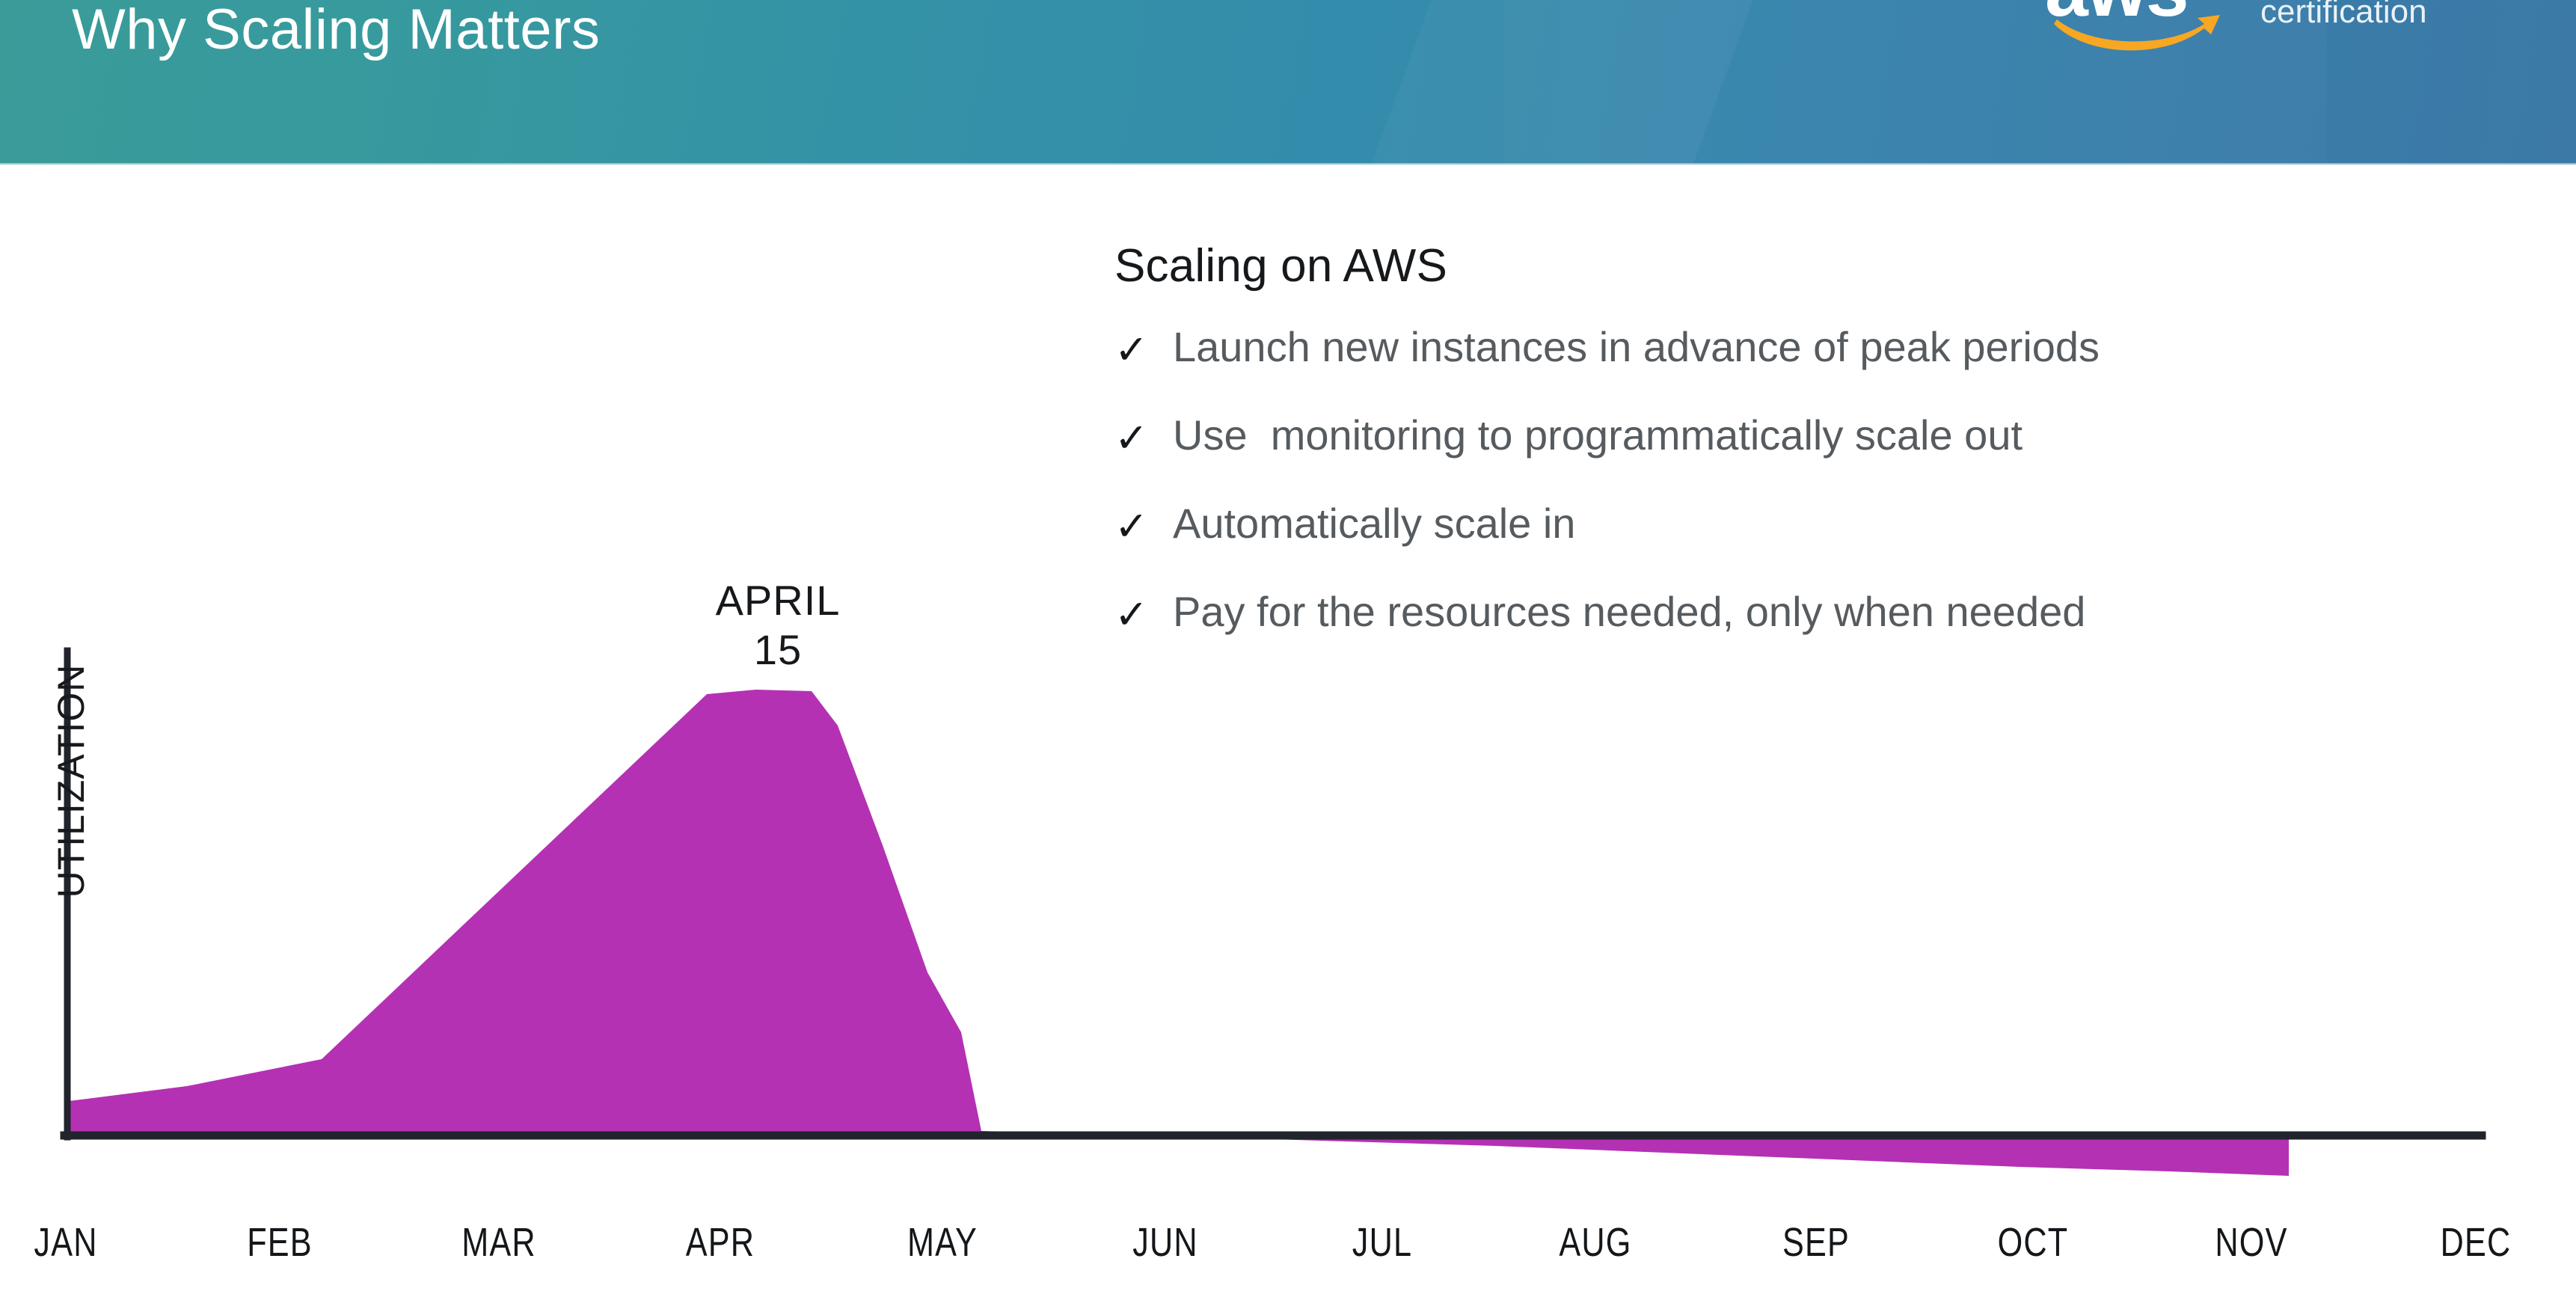  I want to click on y-axis-label: UTILIZATION, so click(71, 780).